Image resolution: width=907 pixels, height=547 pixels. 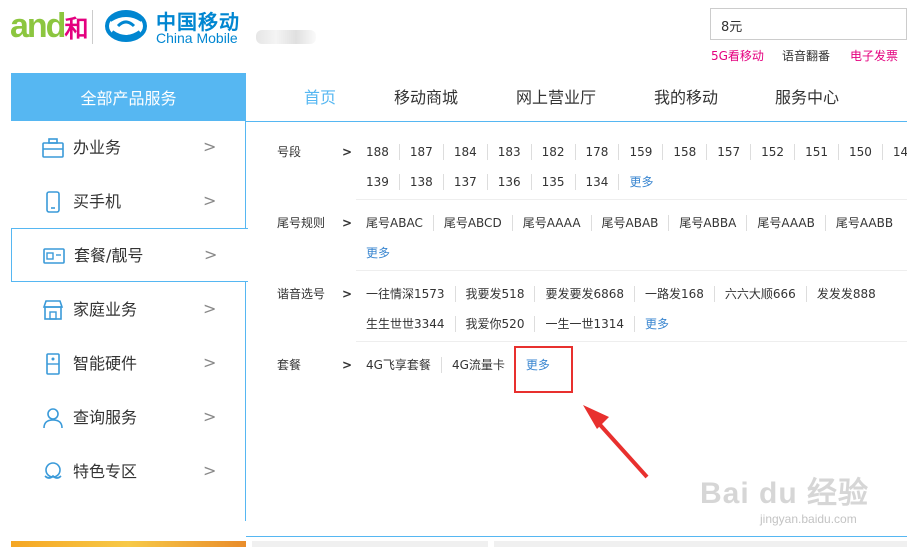 I want to click on quick-link-5g: 5G看移动, so click(x=737, y=56).